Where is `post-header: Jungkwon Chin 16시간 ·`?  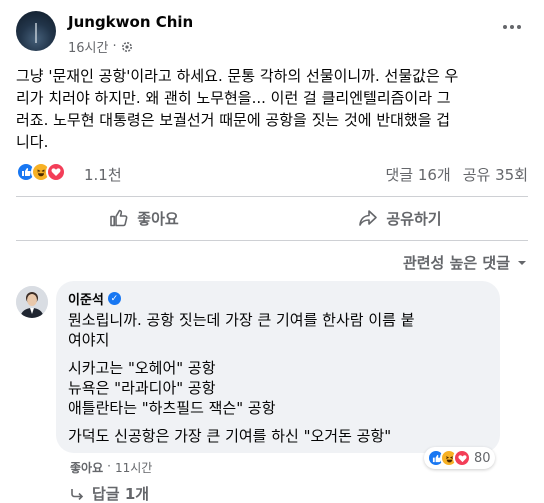 post-header: Jungkwon Chin 16시간 · is located at coordinates (272, 35).